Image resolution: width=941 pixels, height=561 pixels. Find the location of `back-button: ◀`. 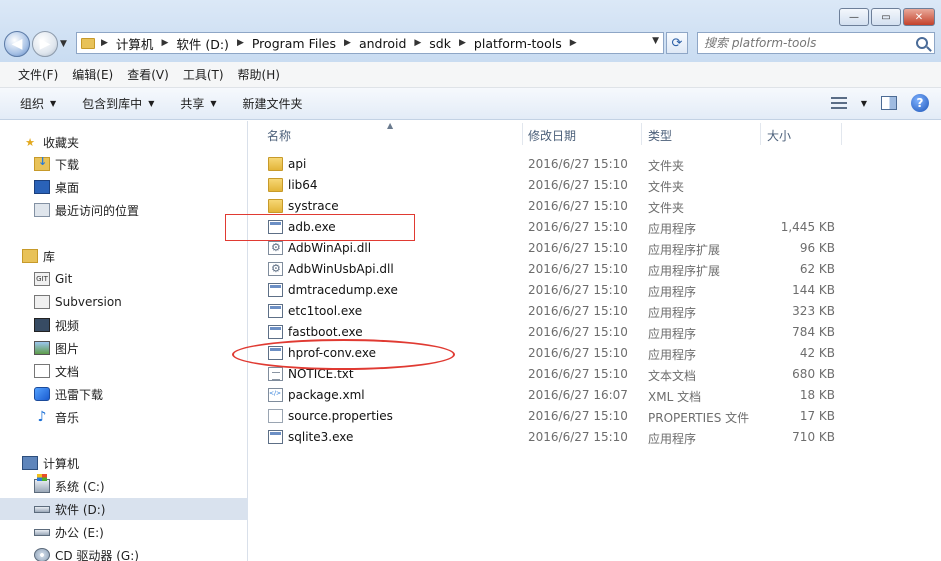

back-button: ◀ is located at coordinates (17, 44).